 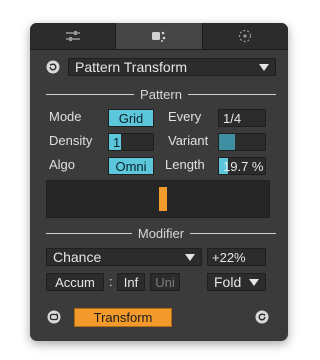 What do you see at coordinates (262, 317) in the screenshot?
I see `reset-icon` at bounding box center [262, 317].